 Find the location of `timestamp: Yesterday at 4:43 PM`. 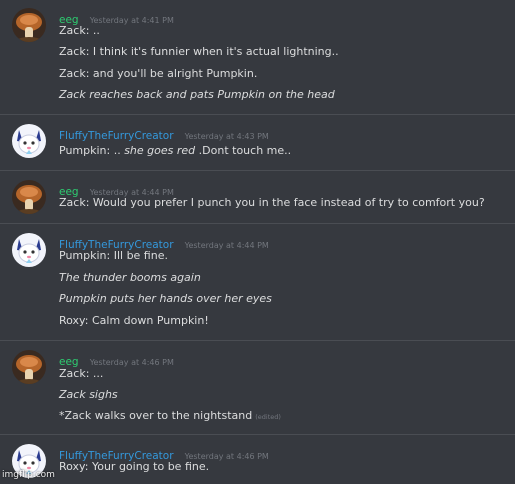

timestamp: Yesterday at 4:43 PM is located at coordinates (226, 136).